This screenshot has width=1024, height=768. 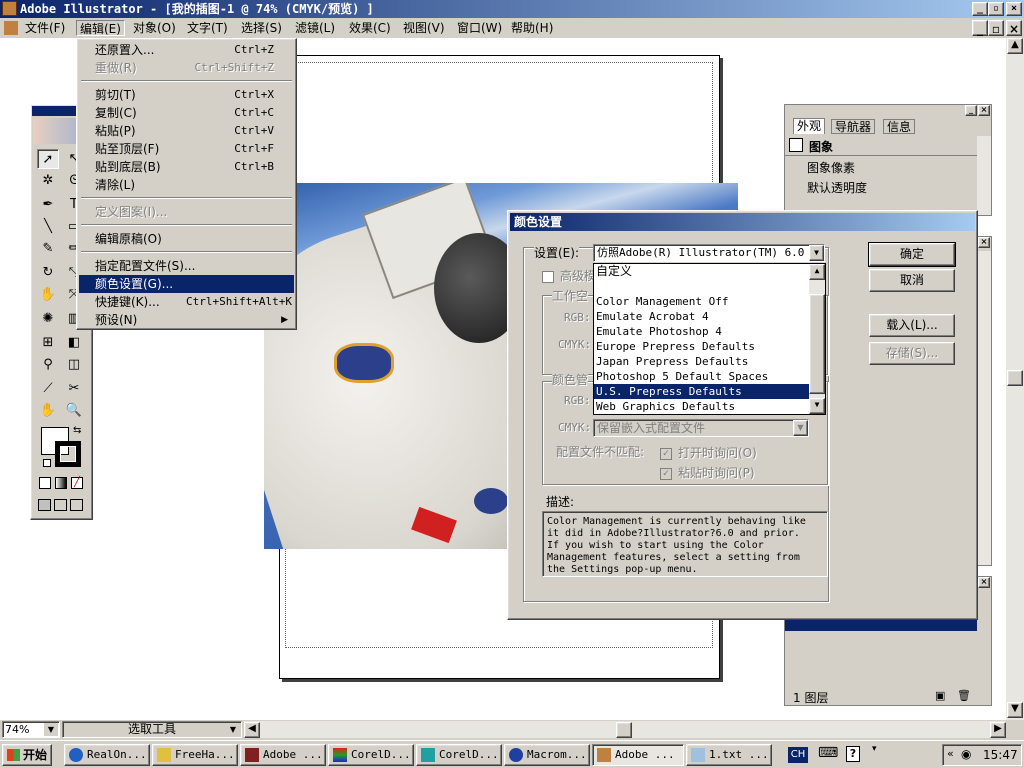 I want to click on menu-edit: 编辑(E), so click(x=100, y=28).